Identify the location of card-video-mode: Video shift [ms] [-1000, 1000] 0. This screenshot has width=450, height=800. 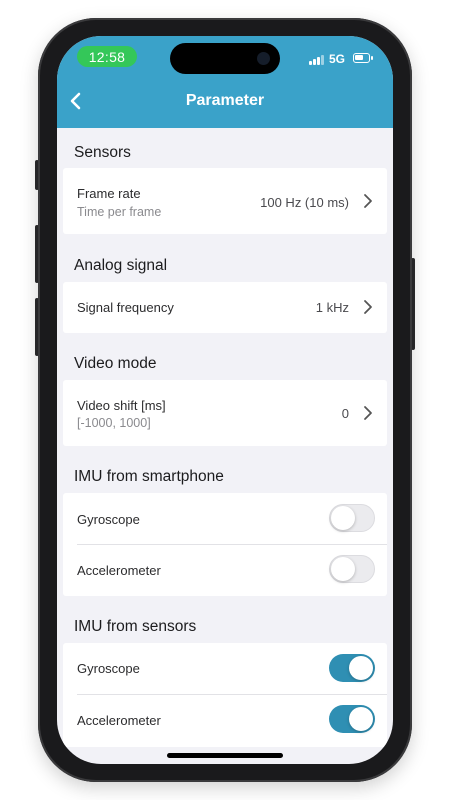
(225, 413).